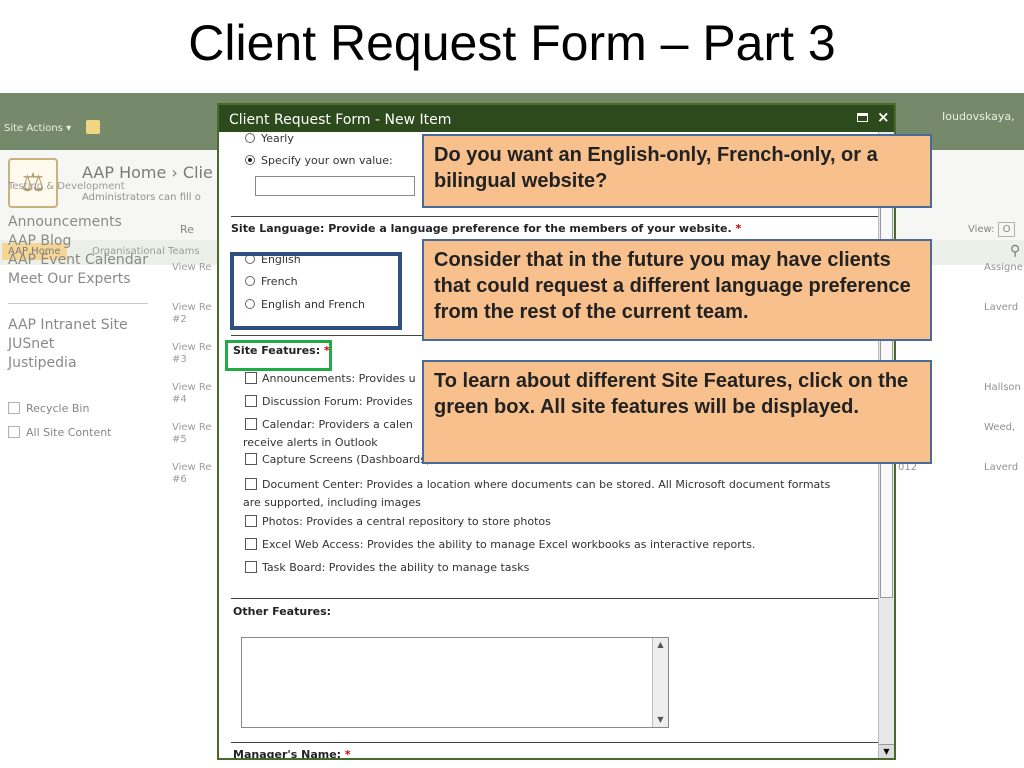 The image size is (1024, 768). Describe the element at coordinates (332, 502) in the screenshot. I see `feature-description: are supported, including images` at that location.